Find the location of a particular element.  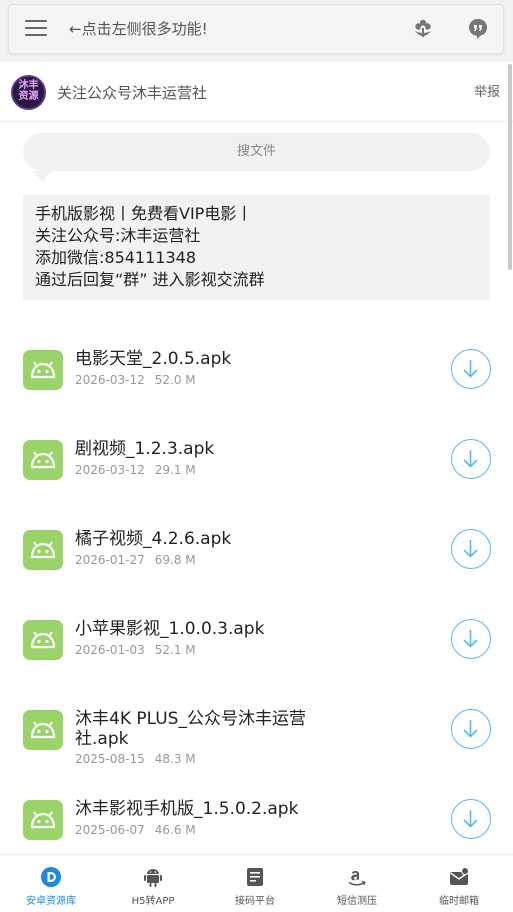

file-item: 剧视频_1.2.3.apk 2026-03-12 29.1 M is located at coordinates (256, 460).